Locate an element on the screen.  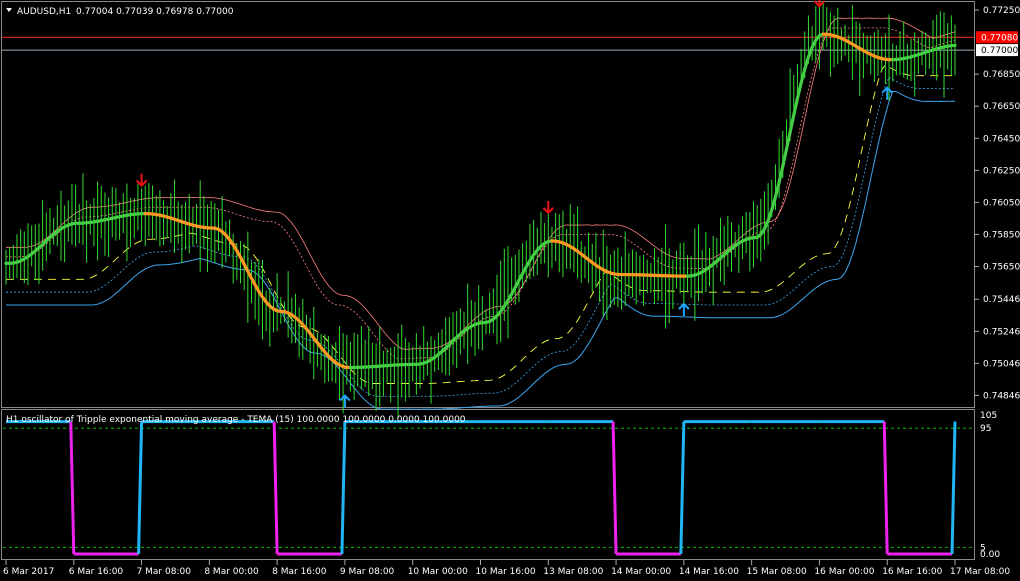
price-tag-label: 0.77000 is located at coordinates (999, 51).